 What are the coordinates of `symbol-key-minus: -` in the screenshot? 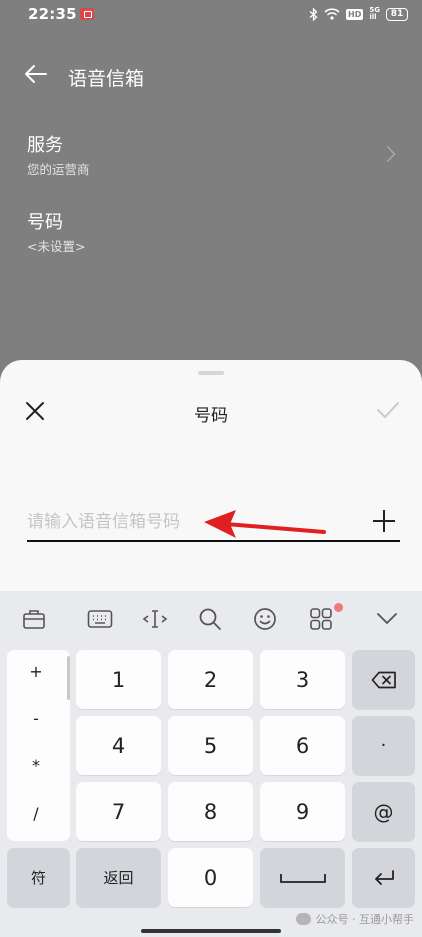 It's located at (36, 718).